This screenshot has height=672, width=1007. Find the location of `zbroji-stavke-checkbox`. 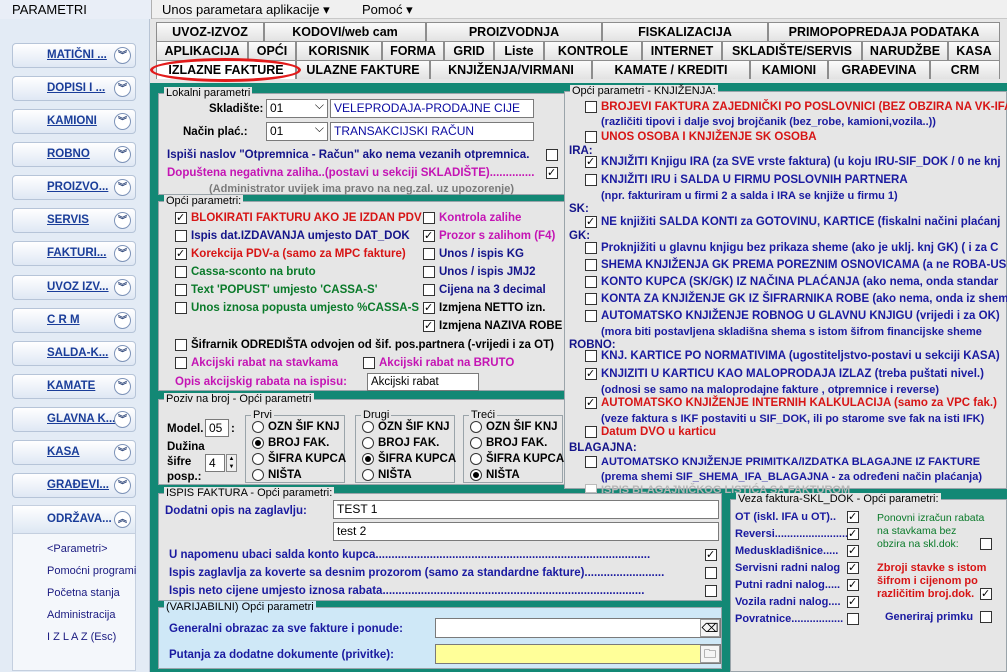

zbroji-stavke-checkbox is located at coordinates (986, 593).